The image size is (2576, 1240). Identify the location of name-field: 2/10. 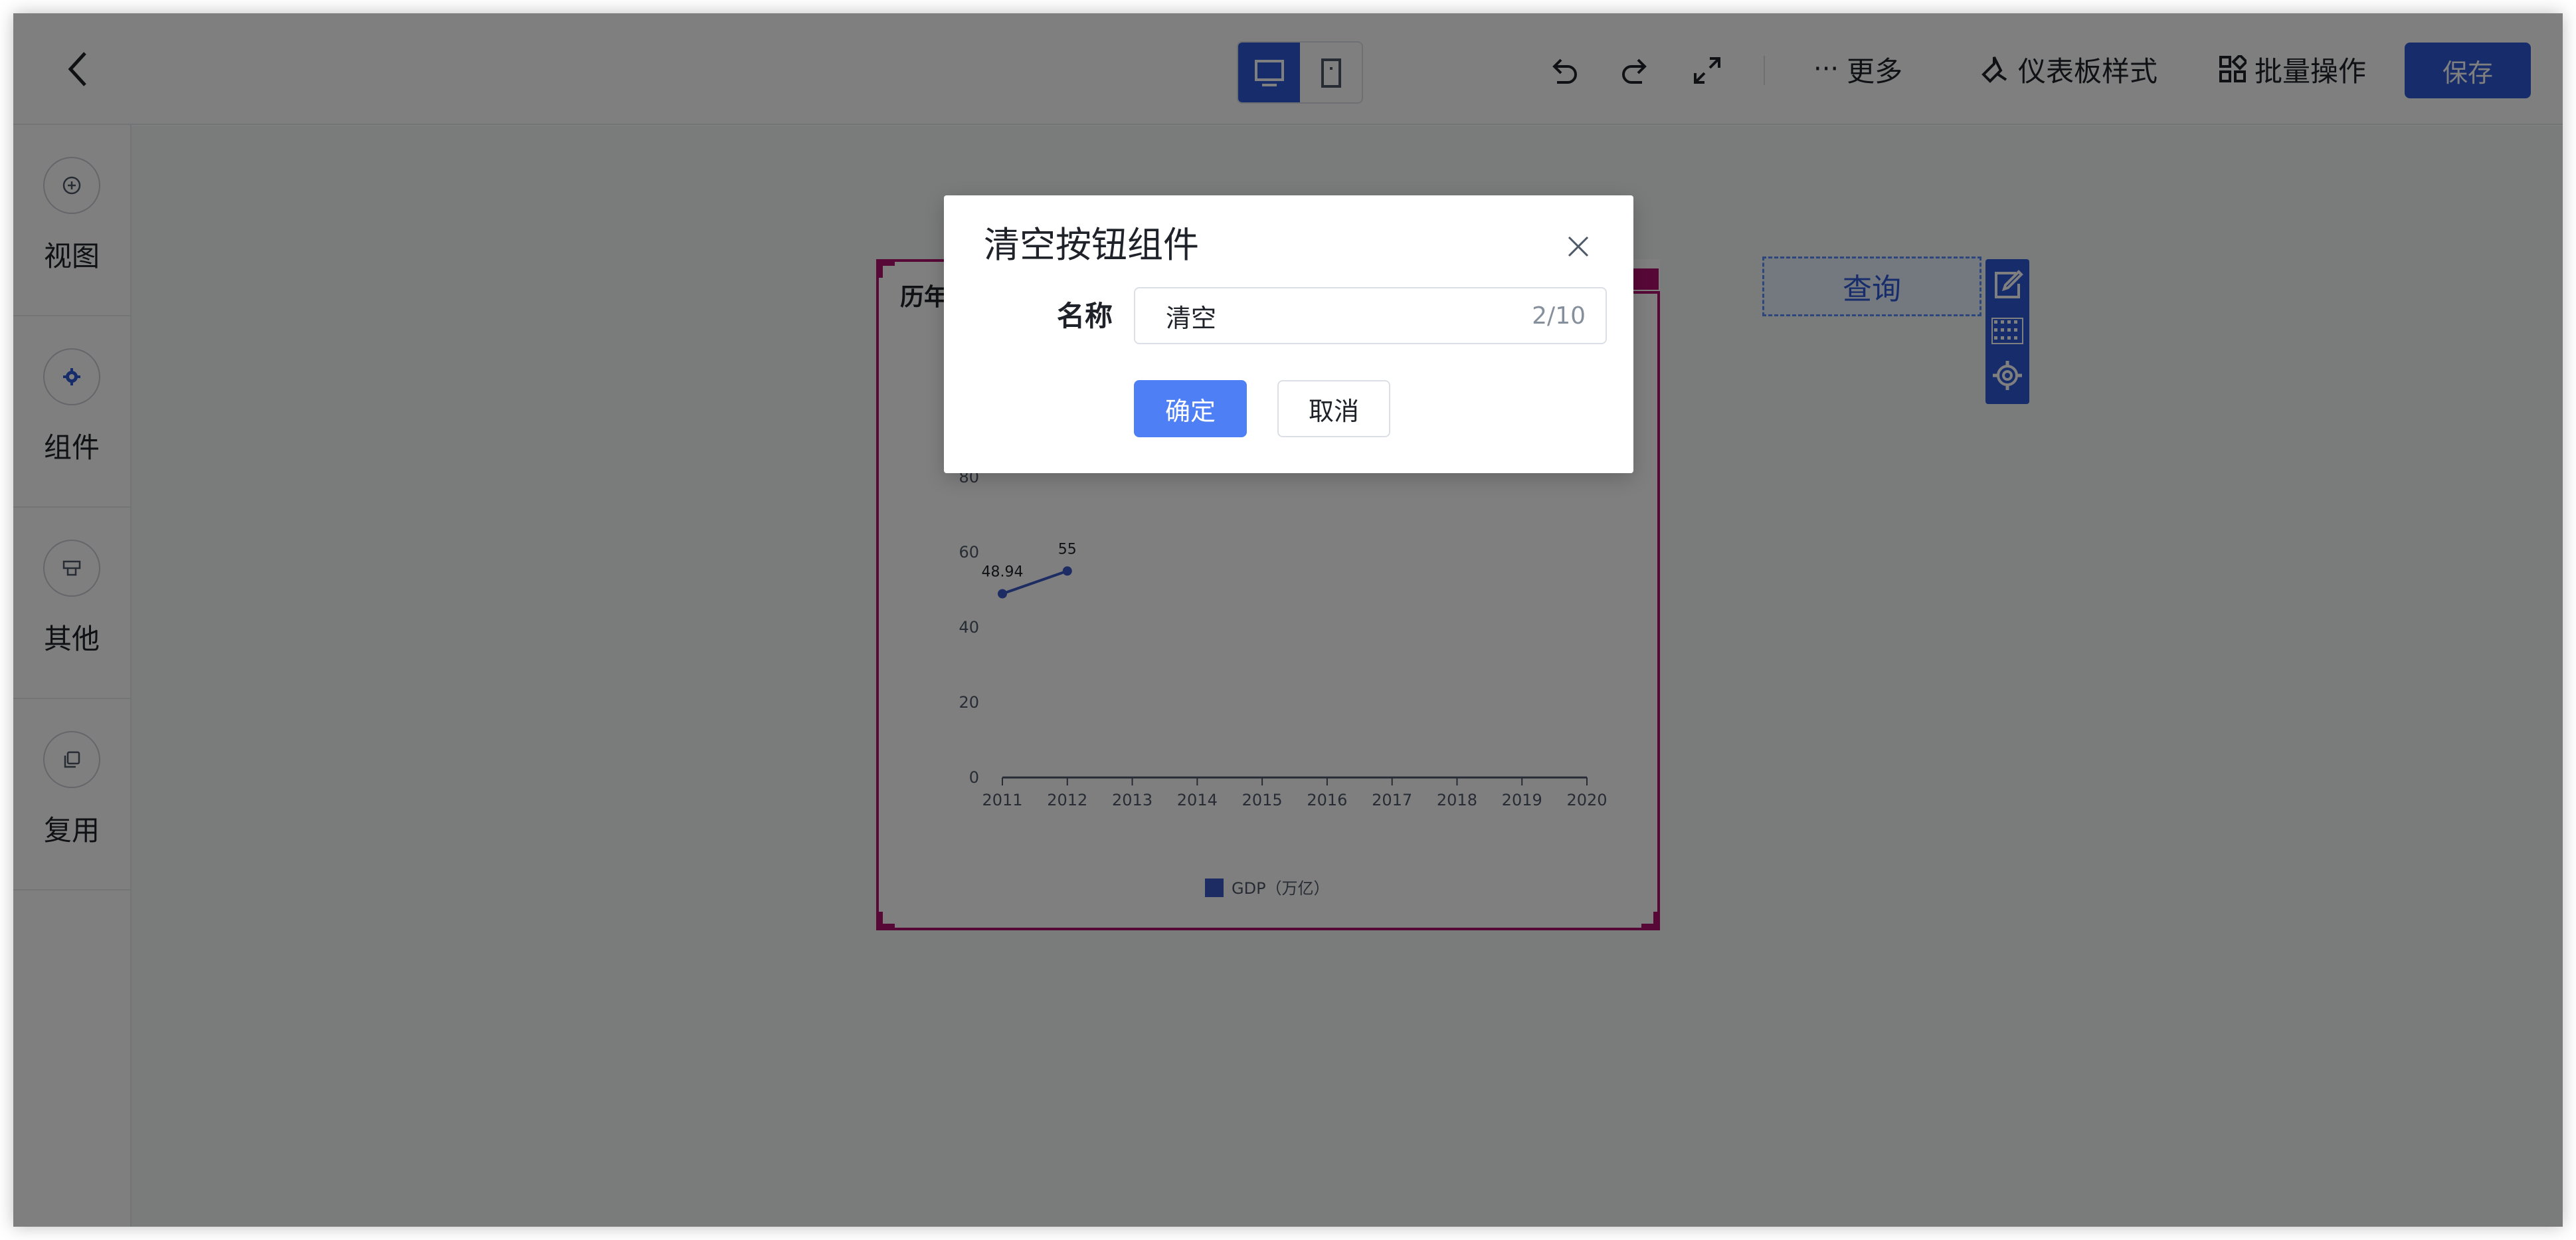
(1370, 315).